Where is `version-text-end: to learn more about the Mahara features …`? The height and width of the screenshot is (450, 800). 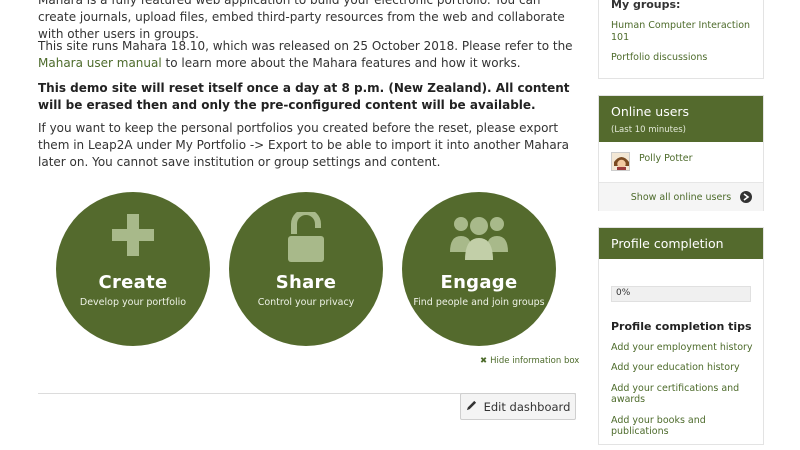
version-text-end: to learn more about the Mahara features … is located at coordinates (341, 63).